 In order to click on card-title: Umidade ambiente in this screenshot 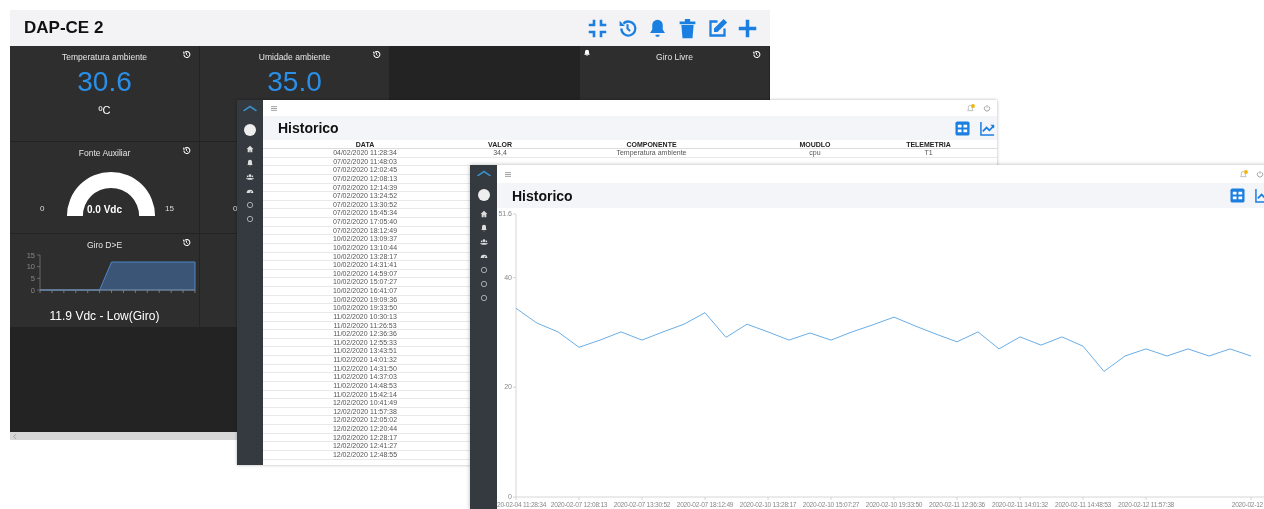, I will do `click(294, 57)`.